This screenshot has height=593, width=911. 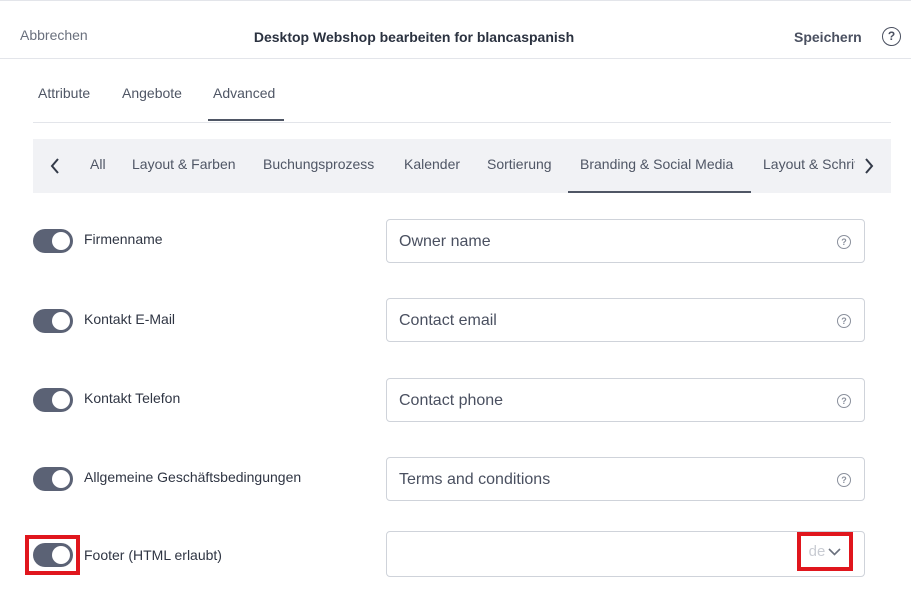 What do you see at coordinates (451, 400) in the screenshot?
I see `field-value: Contact phone` at bounding box center [451, 400].